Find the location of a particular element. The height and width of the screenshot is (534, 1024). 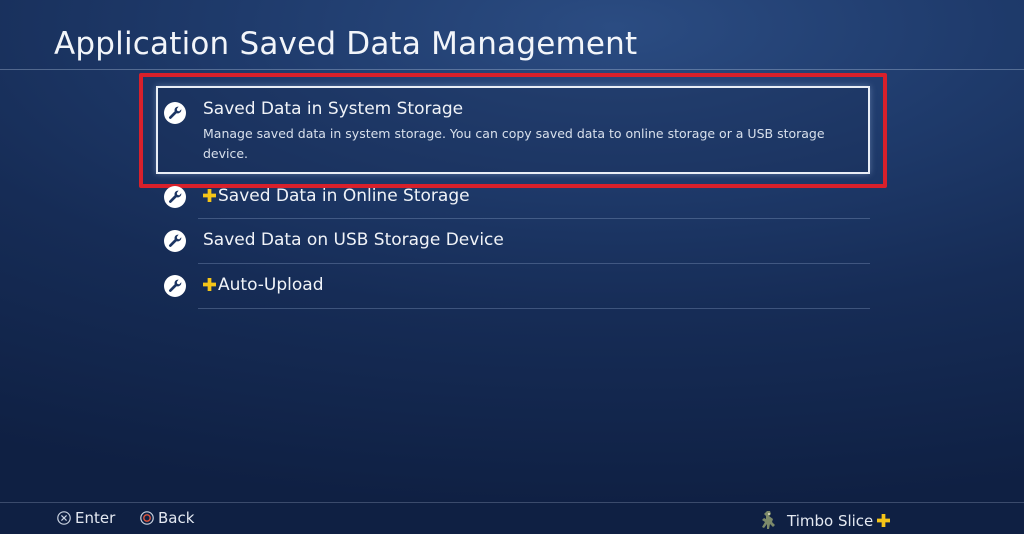

menu-item-label-wrap: Saved Data in Online Storage is located at coordinates (336, 196).